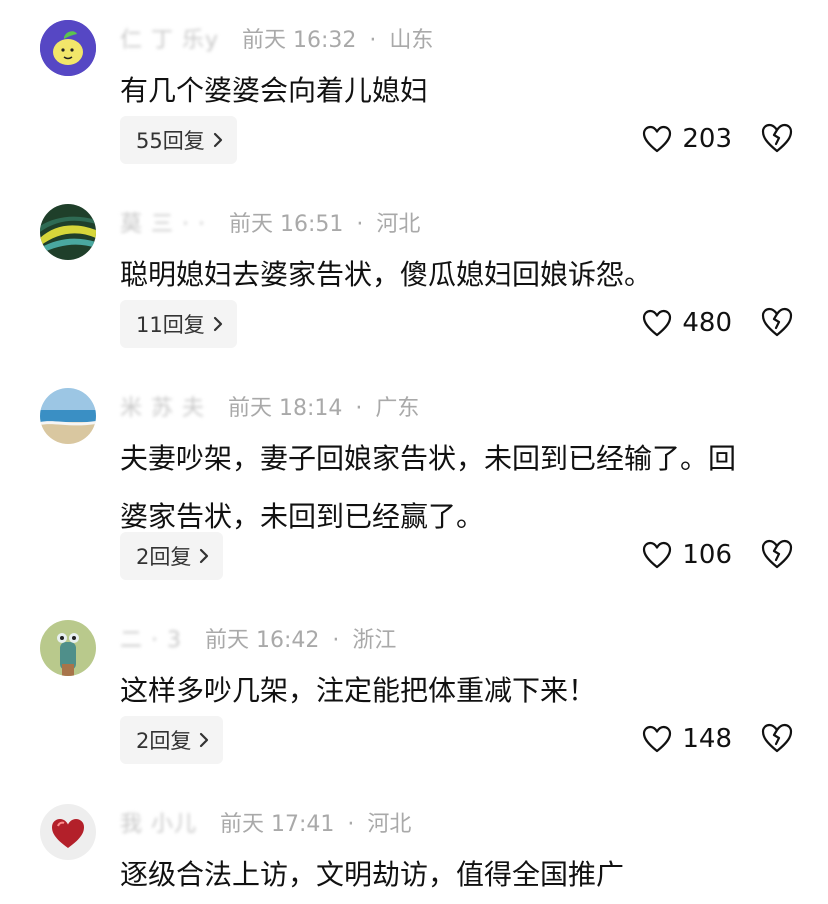  I want to click on view-replies-button: 55回复, so click(178, 140).